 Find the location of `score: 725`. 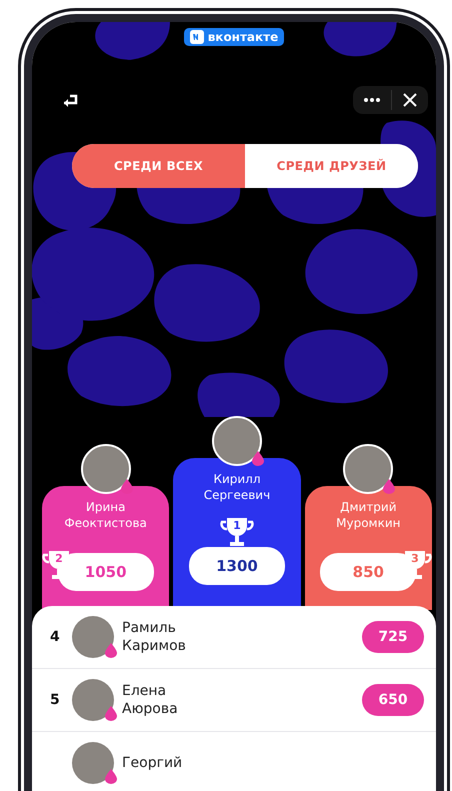

score: 725 is located at coordinates (393, 637).